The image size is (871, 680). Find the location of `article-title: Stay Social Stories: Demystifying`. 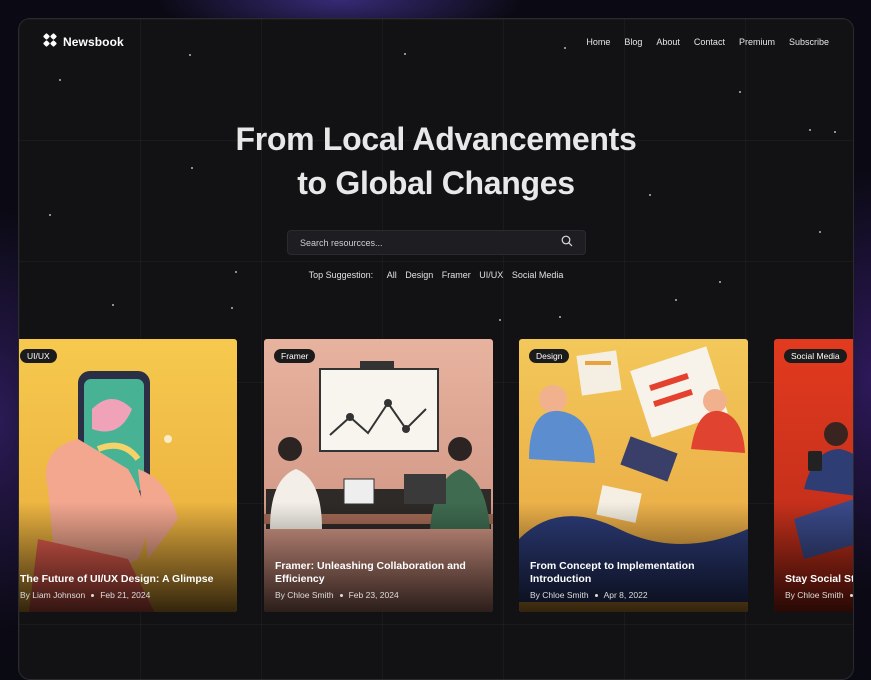

article-title: Stay Social Stories: Demystifying is located at coordinates (819, 579).